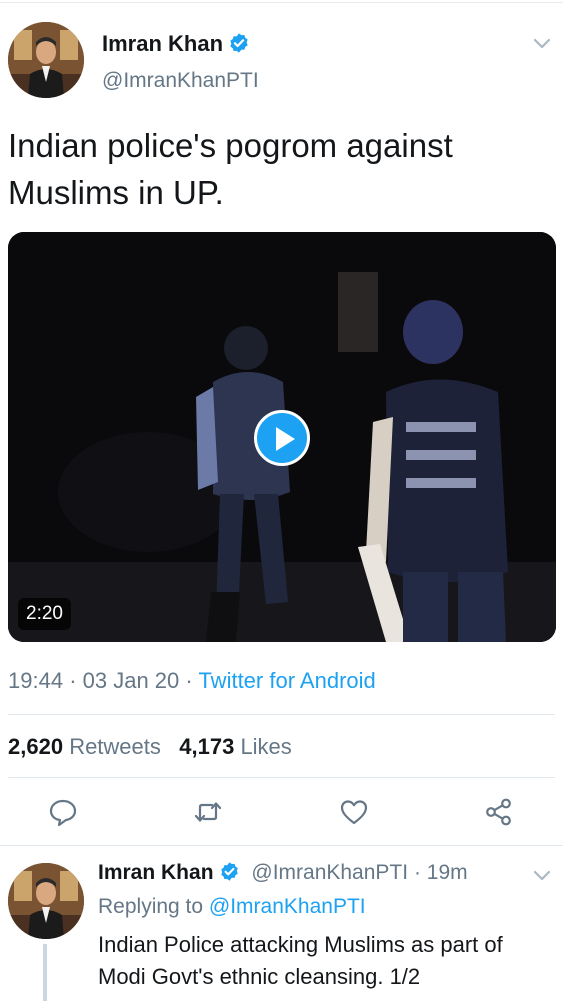 The width and height of the screenshot is (563, 1001). I want to click on retweet-button, so click(208, 812).